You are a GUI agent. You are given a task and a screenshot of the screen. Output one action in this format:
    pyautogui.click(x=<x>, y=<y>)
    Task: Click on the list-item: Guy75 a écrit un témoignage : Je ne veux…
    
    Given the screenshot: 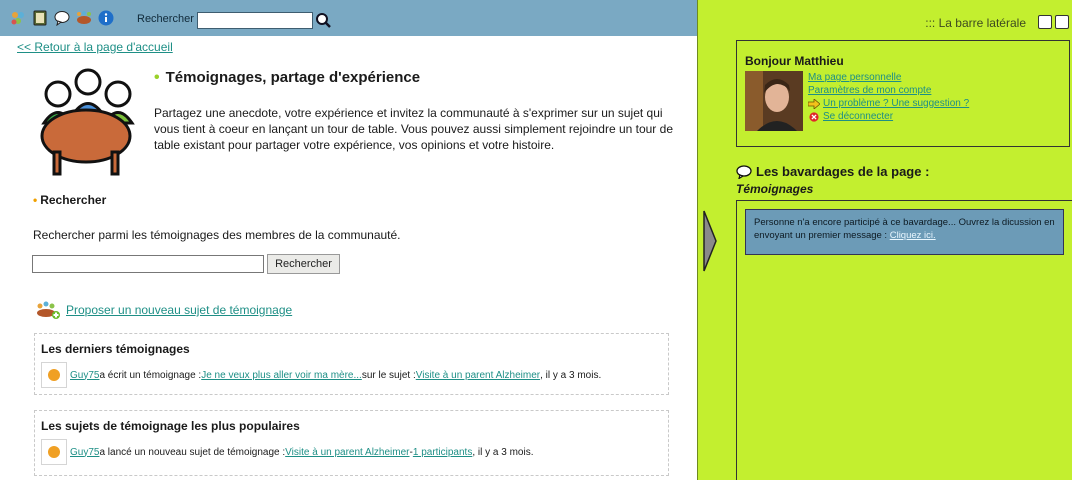 What is the action you would take?
    pyautogui.click(x=321, y=375)
    